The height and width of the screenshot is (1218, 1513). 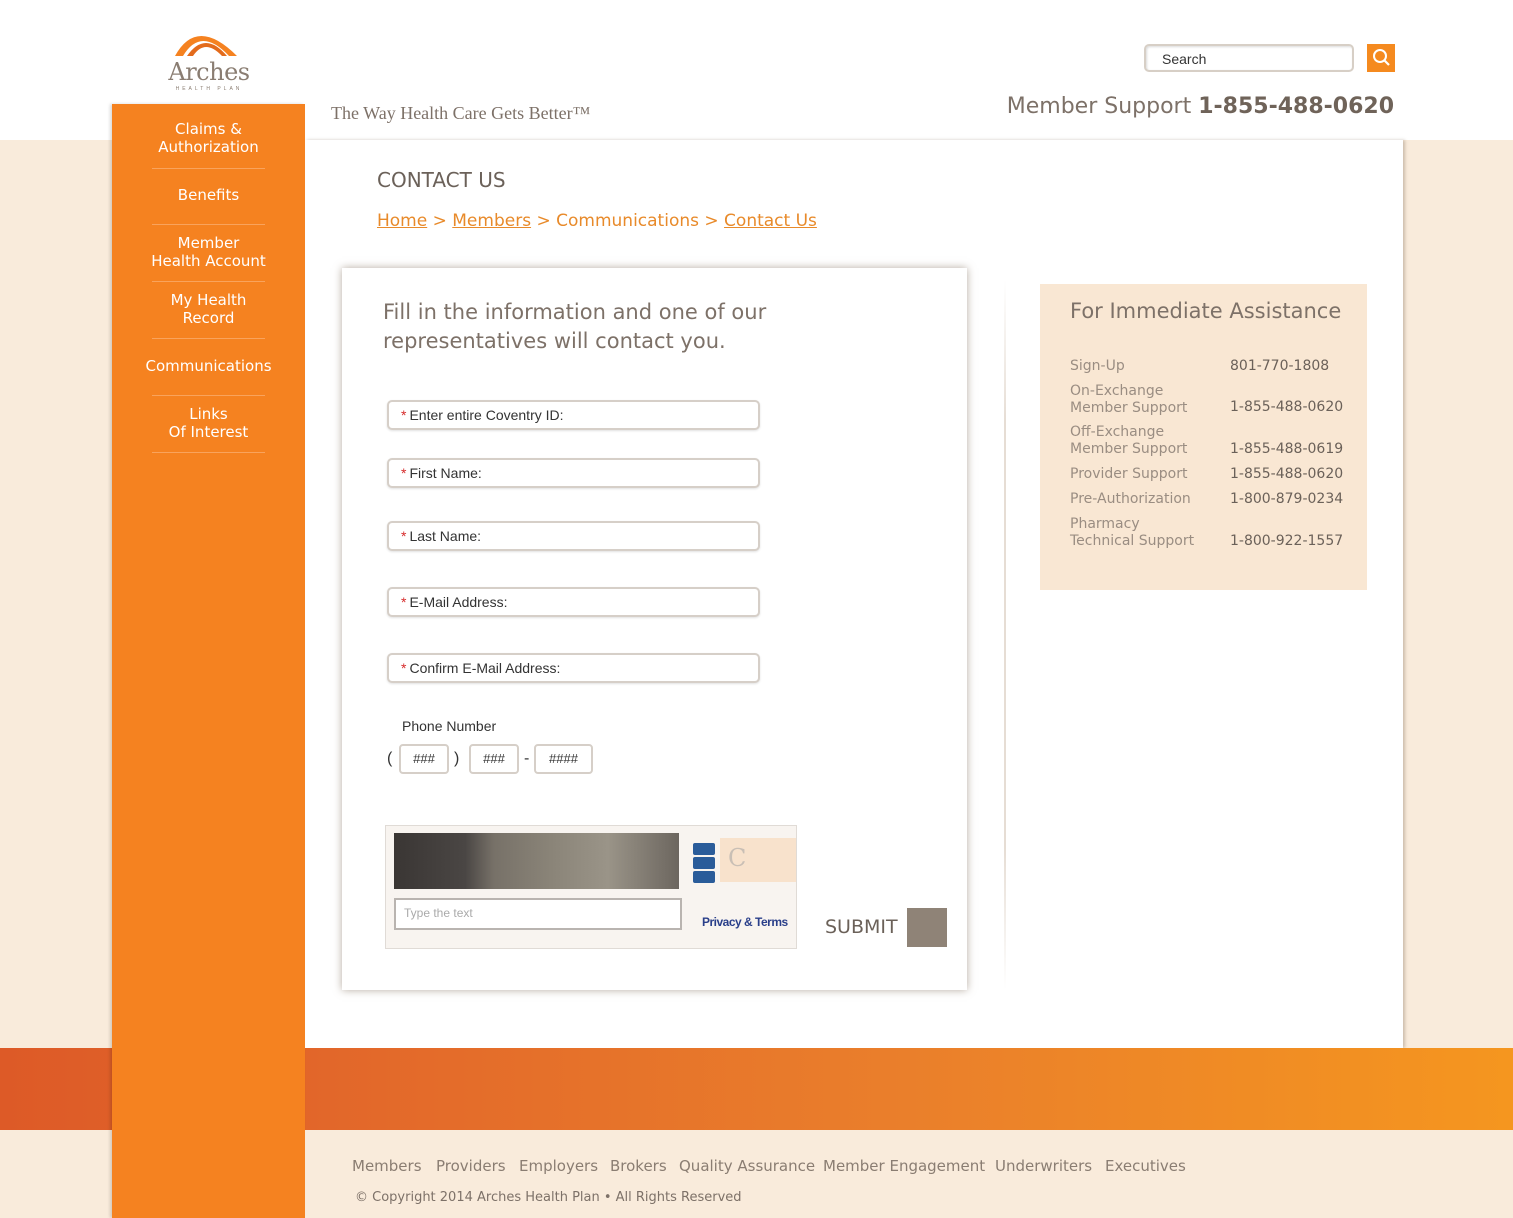 What do you see at coordinates (390, 758) in the screenshot?
I see `phone-open-paren: (` at bounding box center [390, 758].